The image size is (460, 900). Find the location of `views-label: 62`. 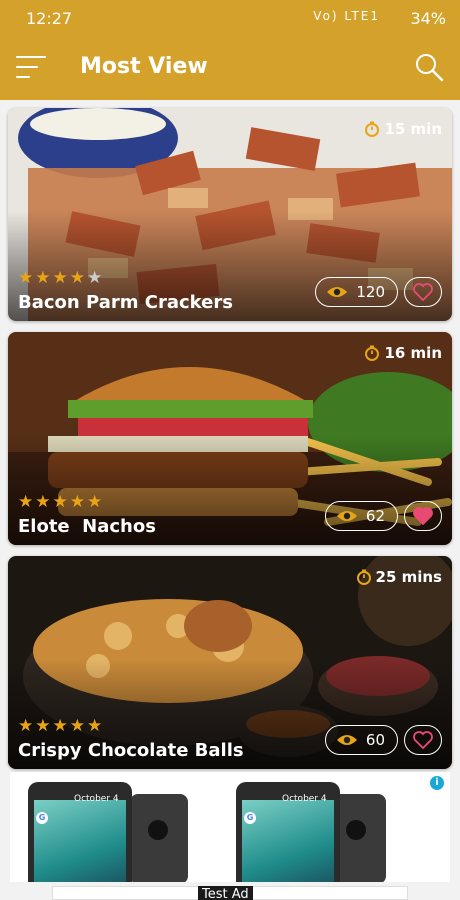

views-label: 62 is located at coordinates (375, 516).